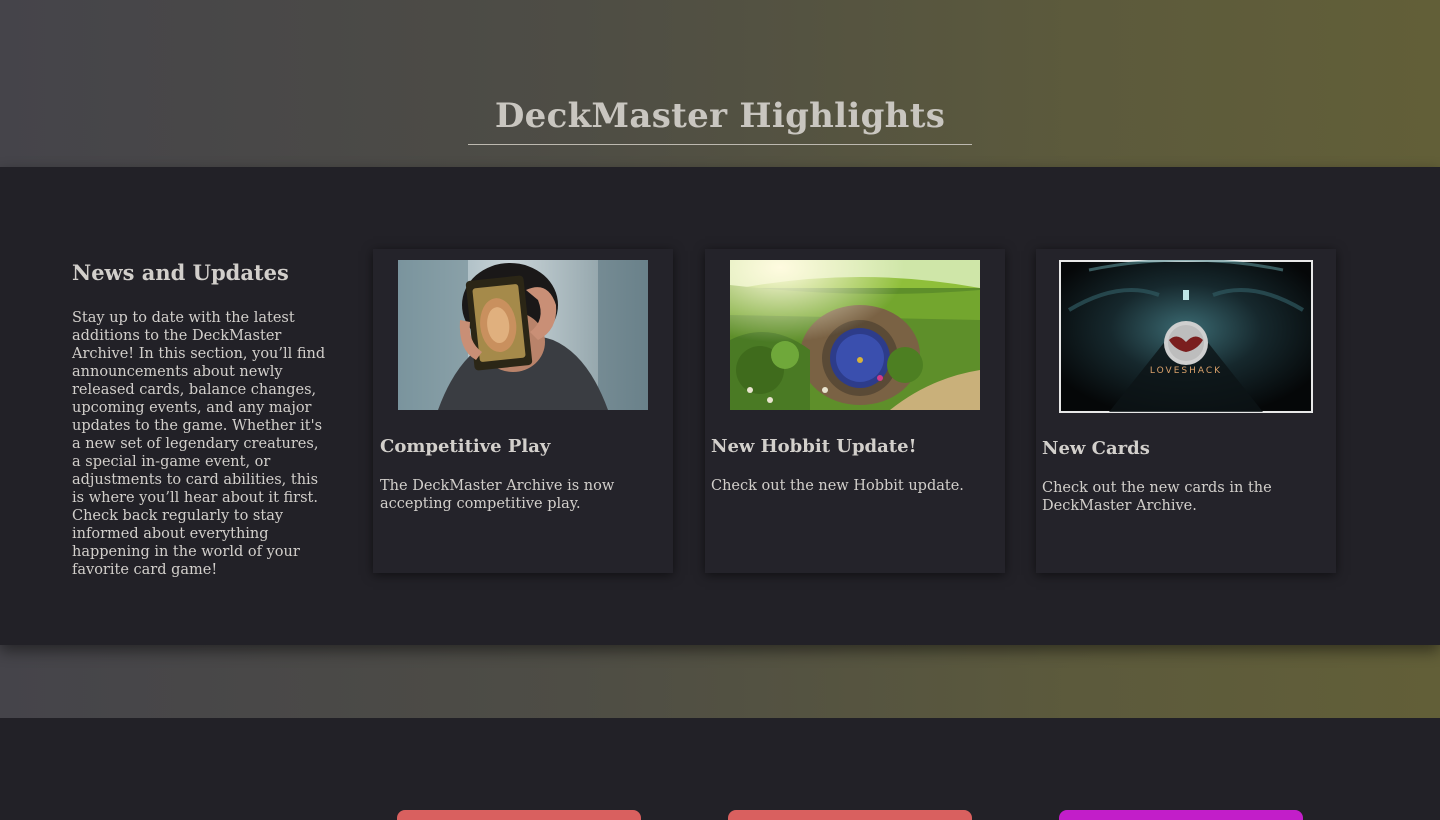 The height and width of the screenshot is (820, 1440). Describe the element at coordinates (814, 446) in the screenshot. I see `card-title: New Hobbit Update!` at that location.